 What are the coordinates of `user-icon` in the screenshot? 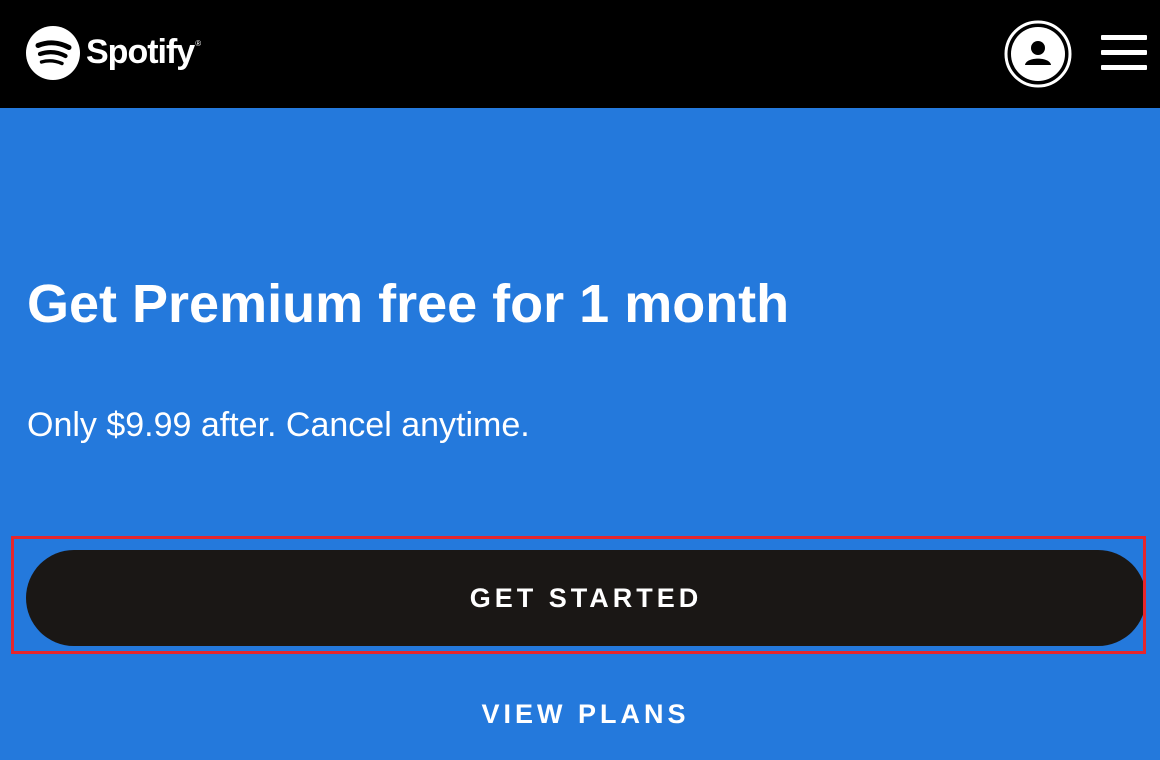 It's located at (1038, 54).